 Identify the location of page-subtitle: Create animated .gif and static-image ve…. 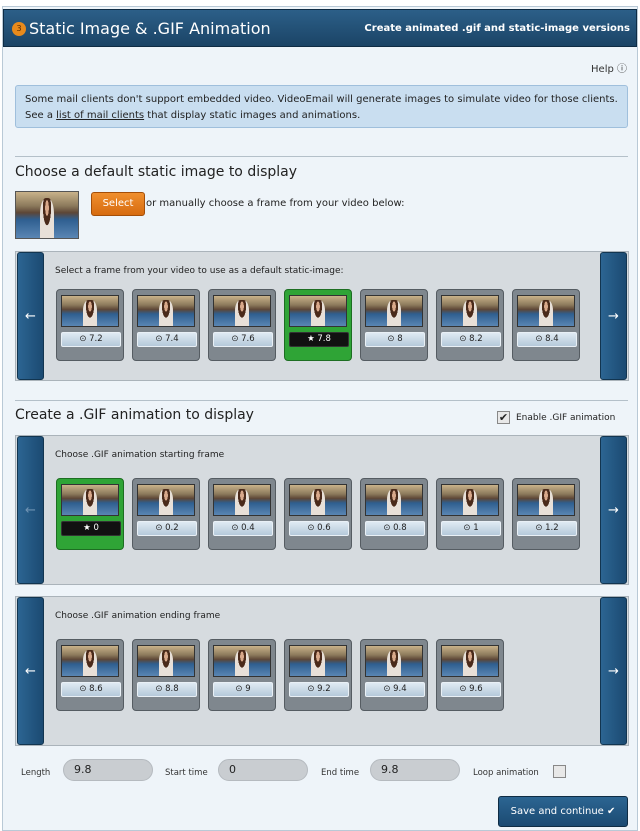
(497, 28).